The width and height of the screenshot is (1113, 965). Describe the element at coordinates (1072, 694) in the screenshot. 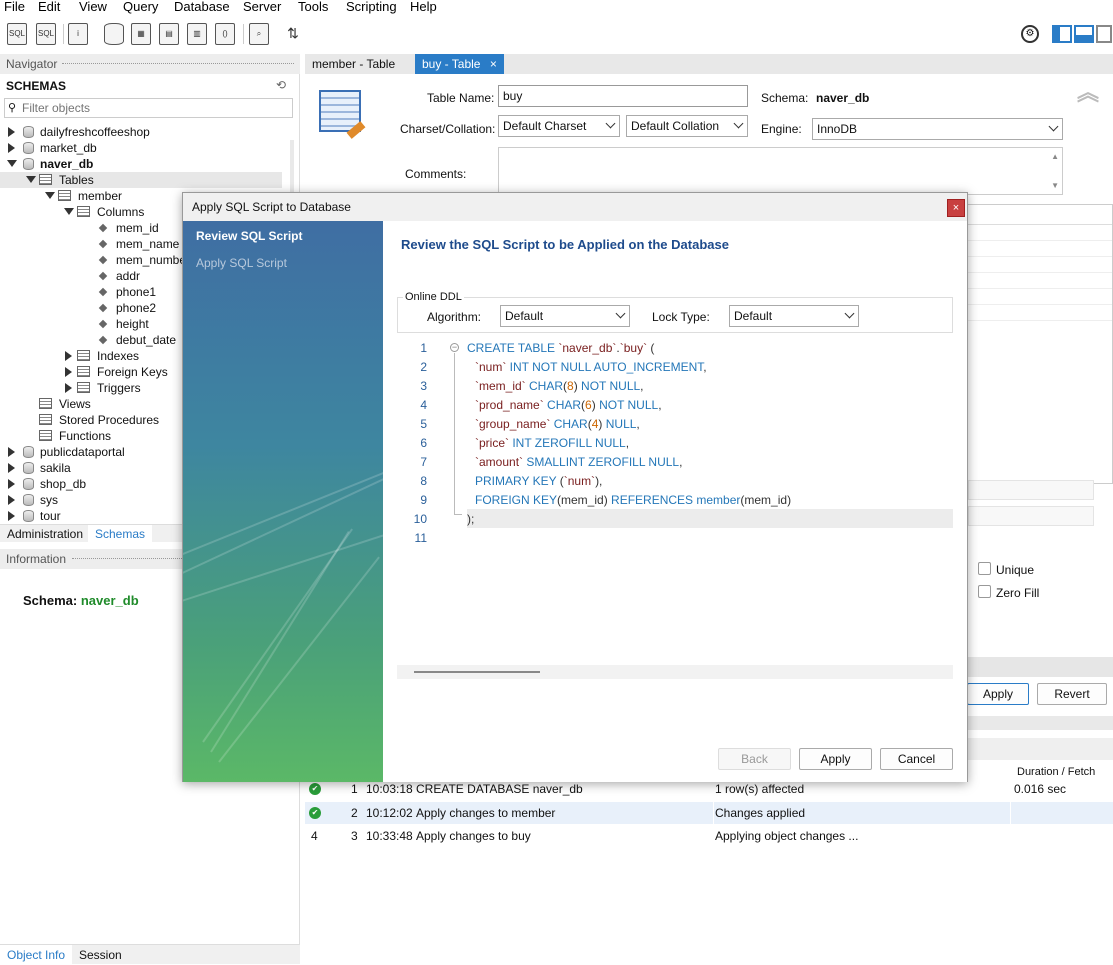

I see `revert-button: Revert` at that location.